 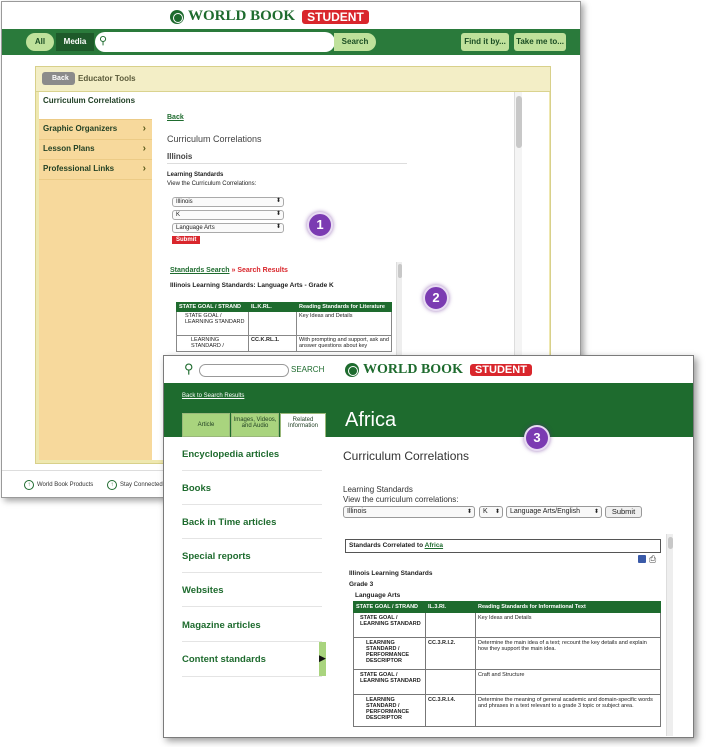 What do you see at coordinates (95, 170) in the screenshot?
I see `sidebar-item-professional-links: Professional Links ›` at bounding box center [95, 170].